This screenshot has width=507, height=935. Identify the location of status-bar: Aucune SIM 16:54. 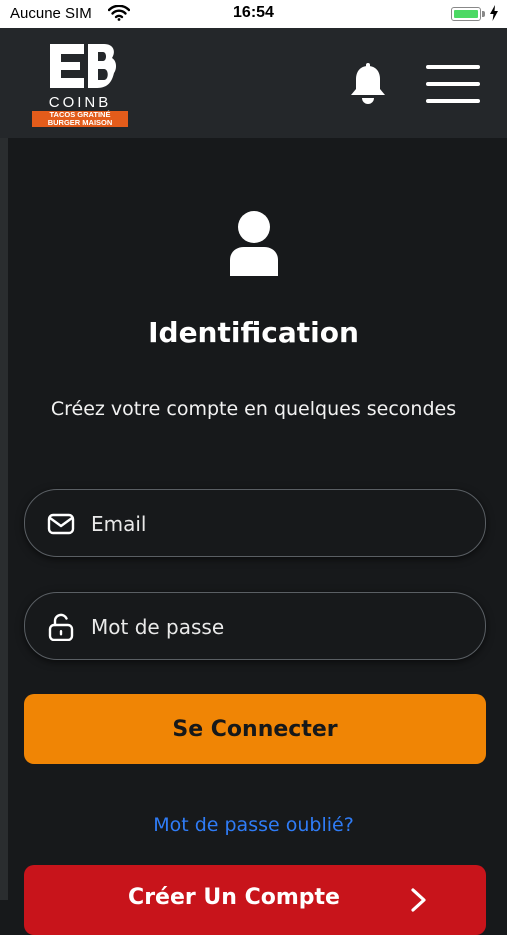
(253, 14).